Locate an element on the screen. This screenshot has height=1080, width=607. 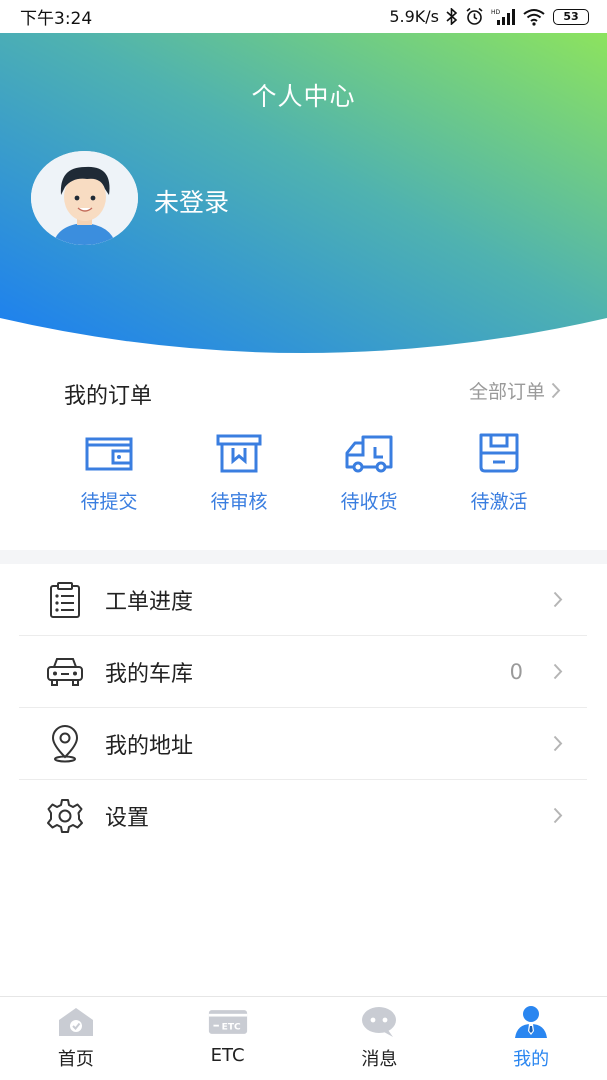
review-box-icon is located at coordinates (239, 453).